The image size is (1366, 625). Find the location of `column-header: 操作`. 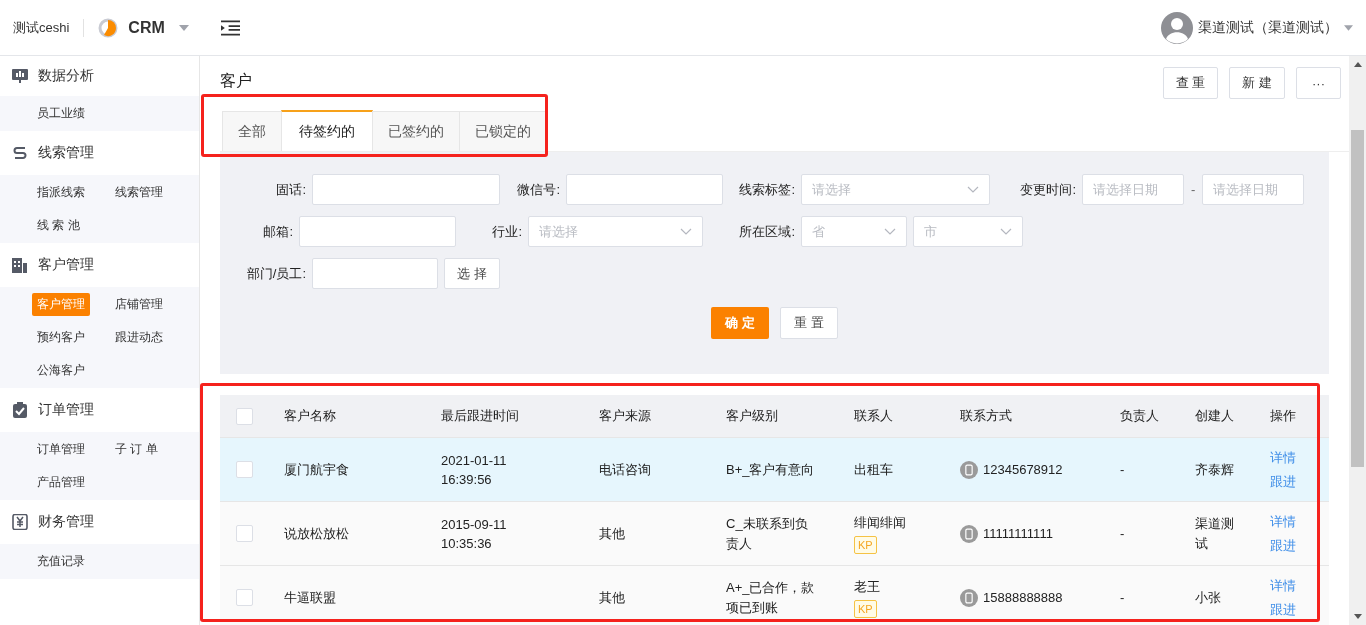

column-header: 操作 is located at coordinates (1283, 416).